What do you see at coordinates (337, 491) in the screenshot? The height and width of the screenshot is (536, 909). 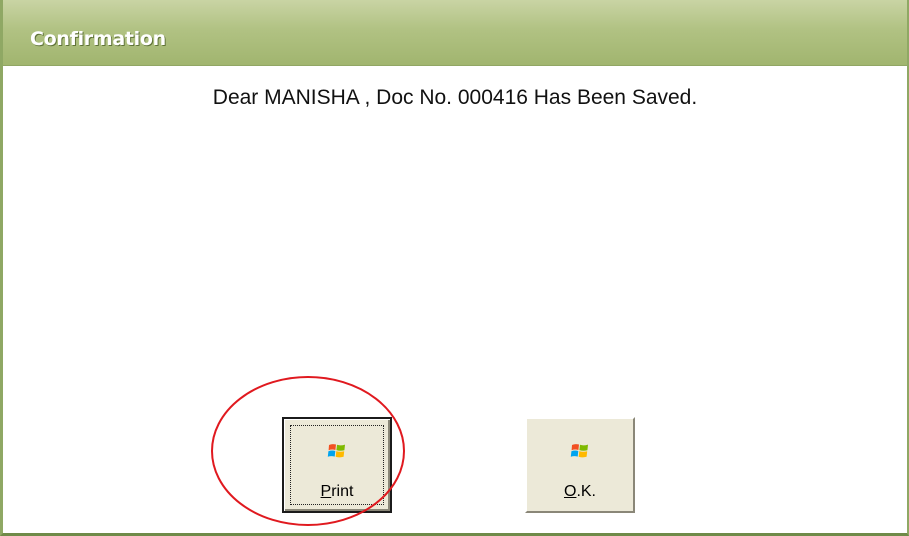 I see `print-button-label: Print` at bounding box center [337, 491].